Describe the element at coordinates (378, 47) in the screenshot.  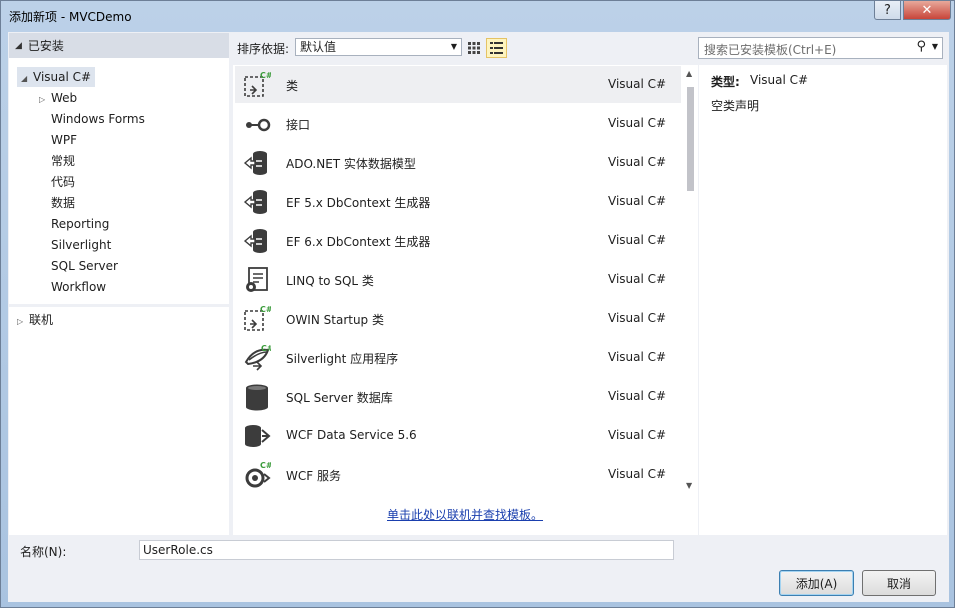
I see `sort-dropdown: 默认值 ▼` at that location.